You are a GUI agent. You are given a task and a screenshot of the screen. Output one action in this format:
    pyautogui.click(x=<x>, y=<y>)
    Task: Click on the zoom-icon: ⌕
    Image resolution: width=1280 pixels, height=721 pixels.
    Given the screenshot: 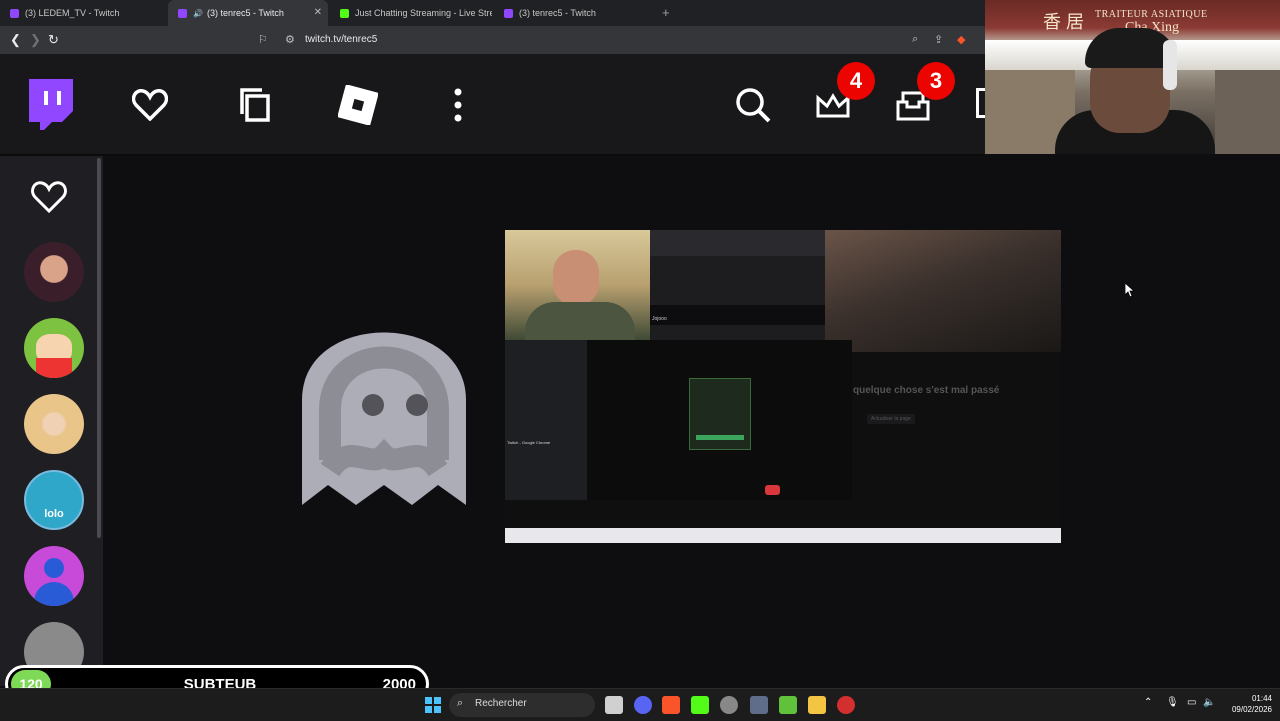 What is the action you would take?
    pyautogui.click(x=915, y=39)
    